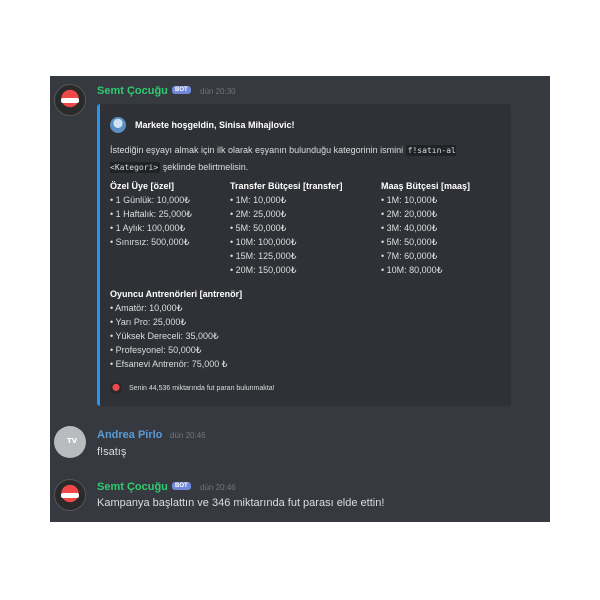 The height and width of the screenshot is (600, 600). I want to click on author-avatar-icon, so click(118, 125).